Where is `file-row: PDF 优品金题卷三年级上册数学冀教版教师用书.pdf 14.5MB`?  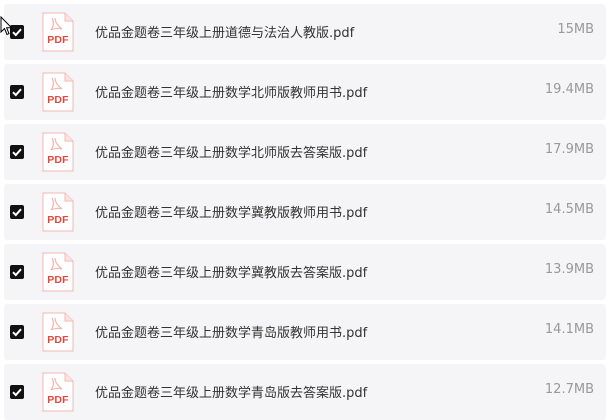
file-row: PDF 优品金题卷三年级上册数学冀教版教师用书.pdf 14.5MB is located at coordinates (305, 212).